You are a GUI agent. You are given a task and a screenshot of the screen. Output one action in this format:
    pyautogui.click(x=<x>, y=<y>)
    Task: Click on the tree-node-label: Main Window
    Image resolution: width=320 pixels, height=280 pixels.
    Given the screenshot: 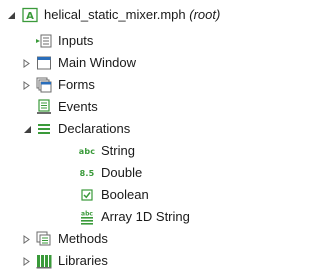 What is the action you would take?
    pyautogui.click(x=97, y=62)
    